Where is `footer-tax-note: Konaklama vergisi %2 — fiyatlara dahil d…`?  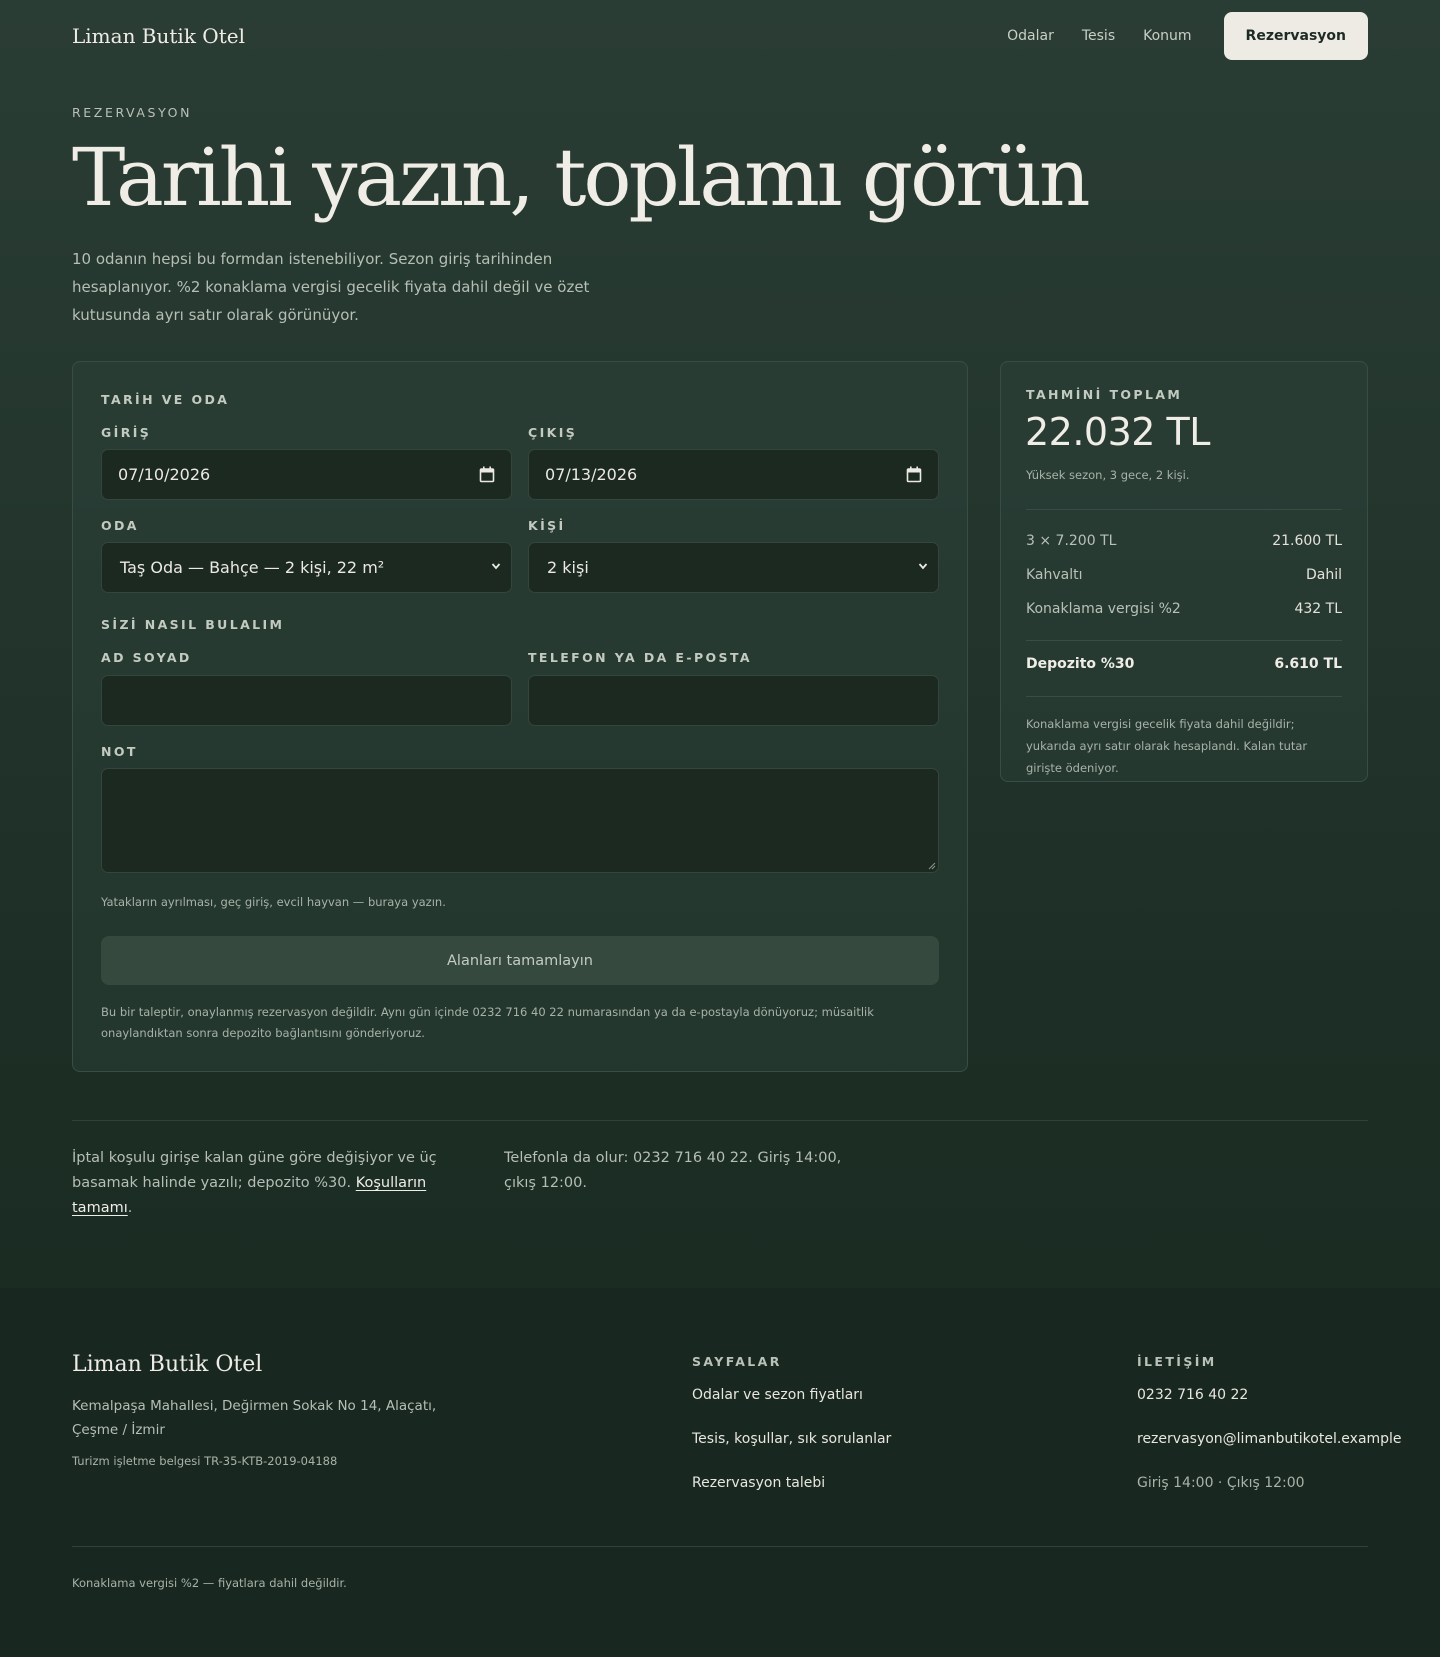 footer-tax-note: Konaklama vergisi %2 — fiyatlara dahil d… is located at coordinates (209, 1583).